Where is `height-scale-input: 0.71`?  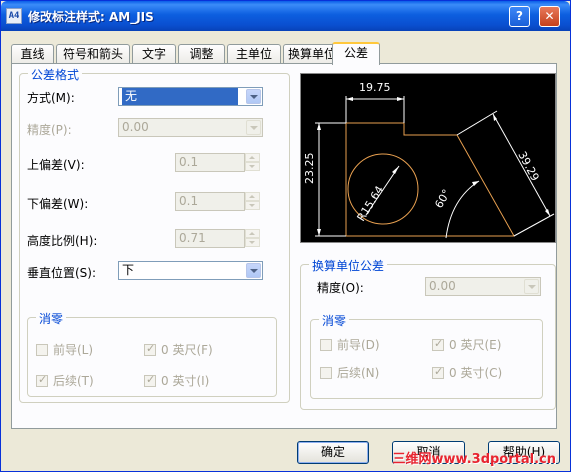
height-scale-input: 0.71 is located at coordinates (217, 238).